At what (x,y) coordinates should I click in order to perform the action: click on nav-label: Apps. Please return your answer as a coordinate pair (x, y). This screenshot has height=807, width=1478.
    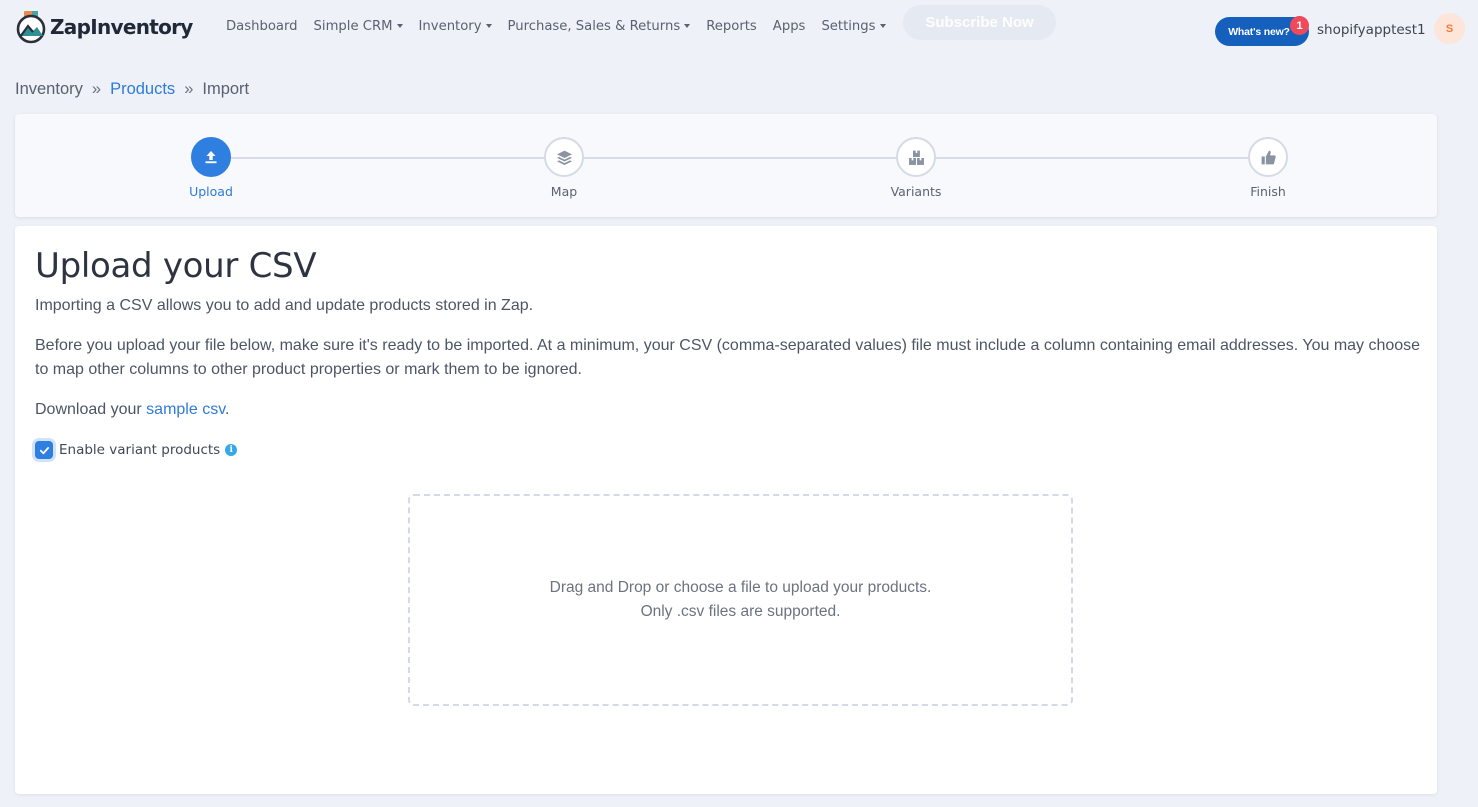
    Looking at the image, I should click on (789, 26).